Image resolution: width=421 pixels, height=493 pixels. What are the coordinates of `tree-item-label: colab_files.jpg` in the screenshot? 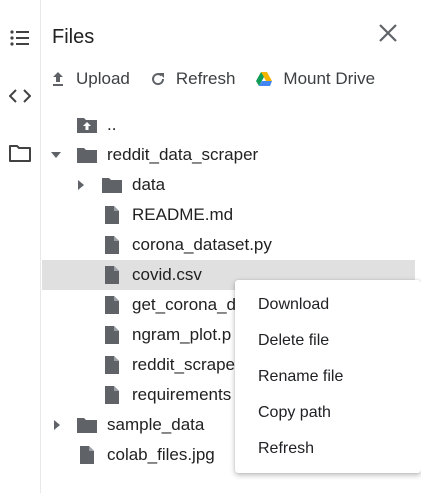 It's located at (161, 454).